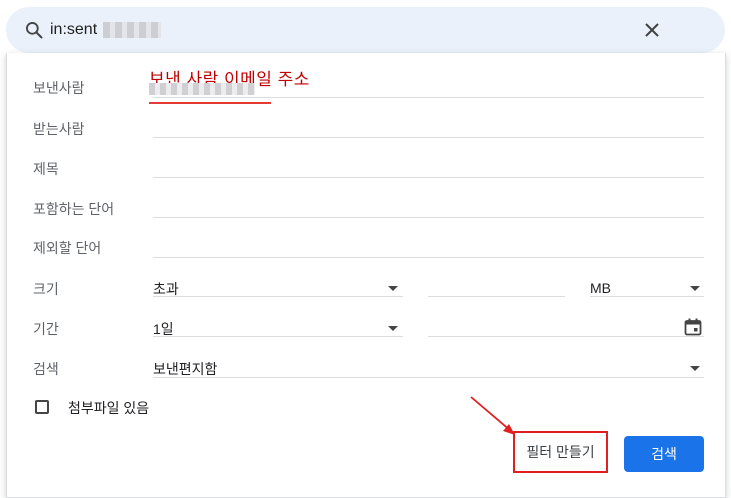  Describe the element at coordinates (46, 169) in the screenshot. I see `subject-label: 제목` at that location.